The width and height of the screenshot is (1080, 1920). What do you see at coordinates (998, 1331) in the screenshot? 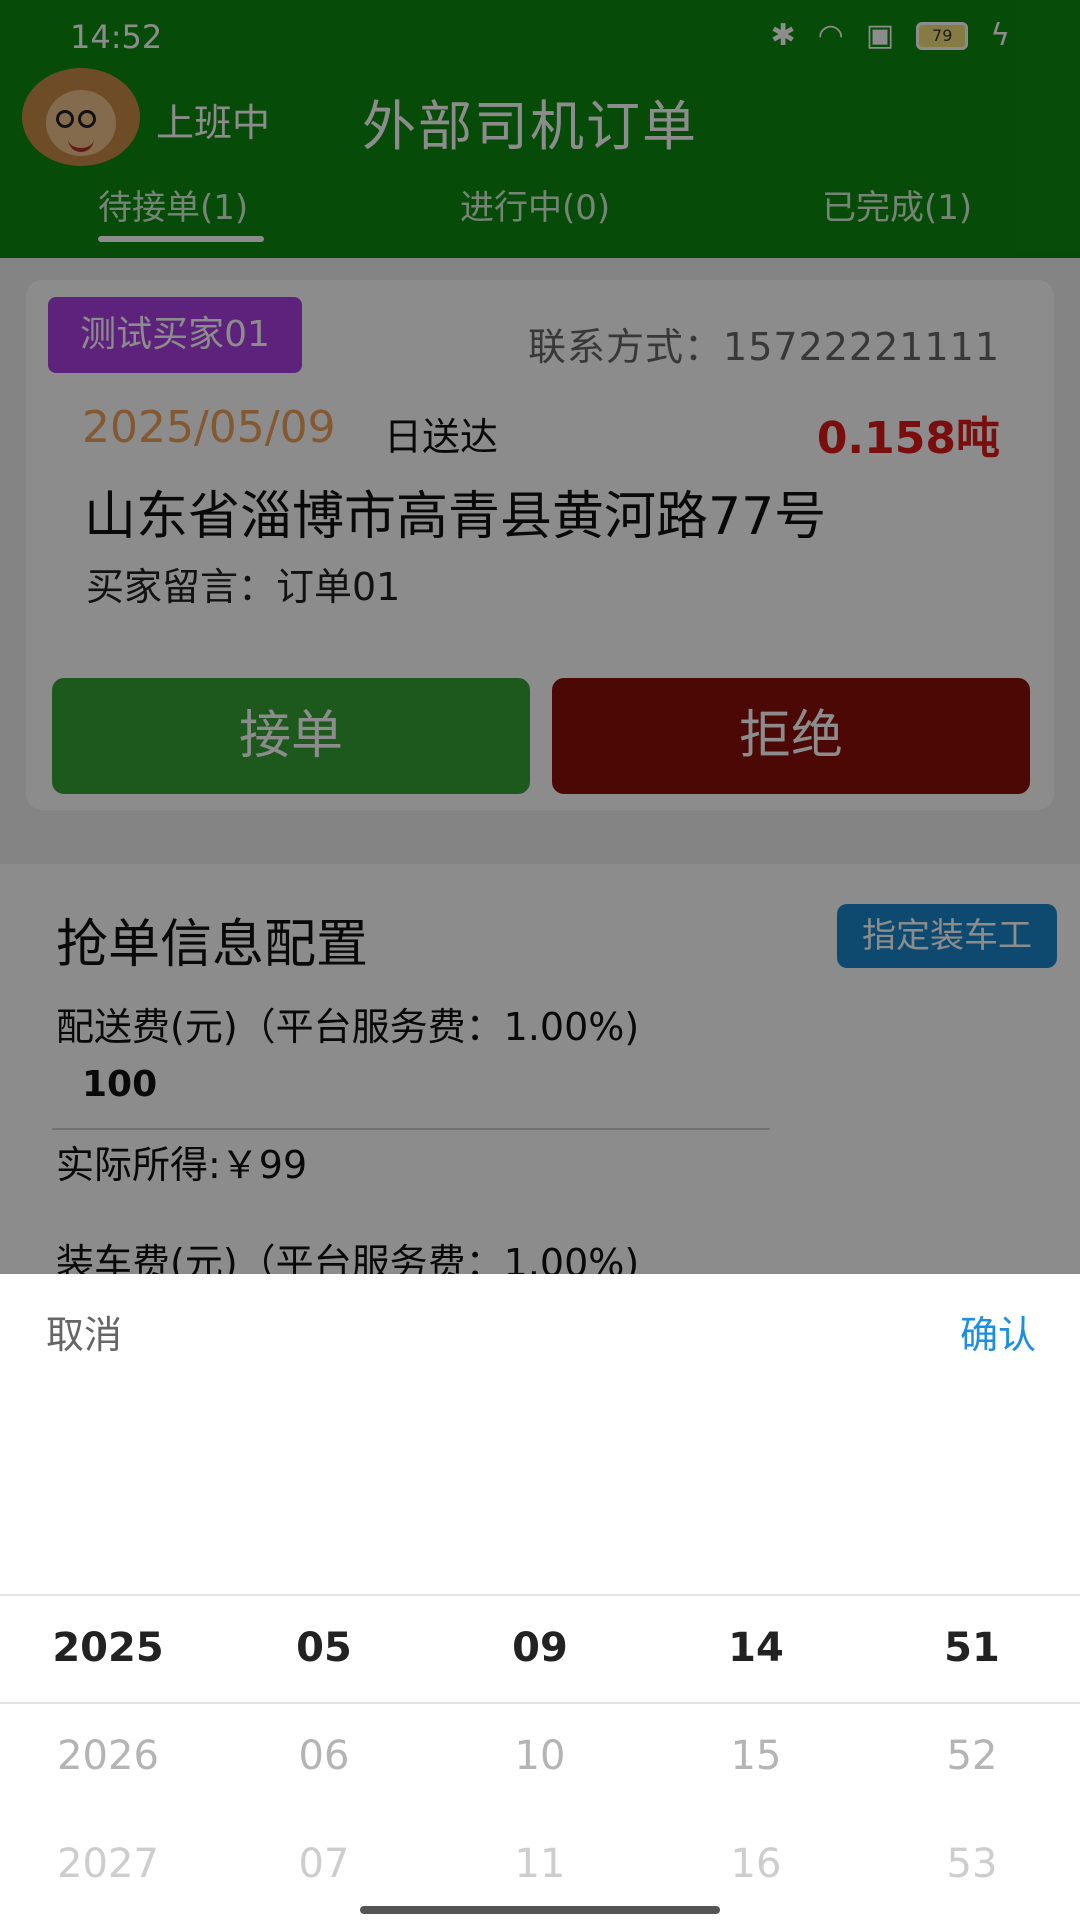
I see `picker-confirm-button: 确认` at bounding box center [998, 1331].